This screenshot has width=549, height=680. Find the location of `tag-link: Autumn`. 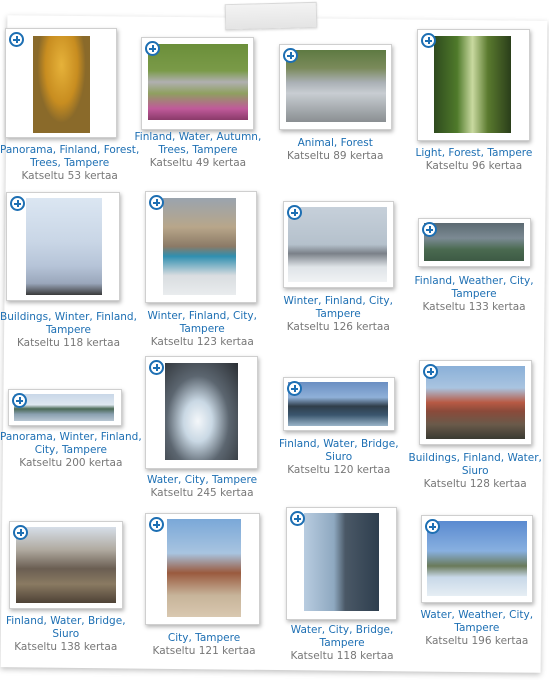

tag-link: Autumn is located at coordinates (237, 137).